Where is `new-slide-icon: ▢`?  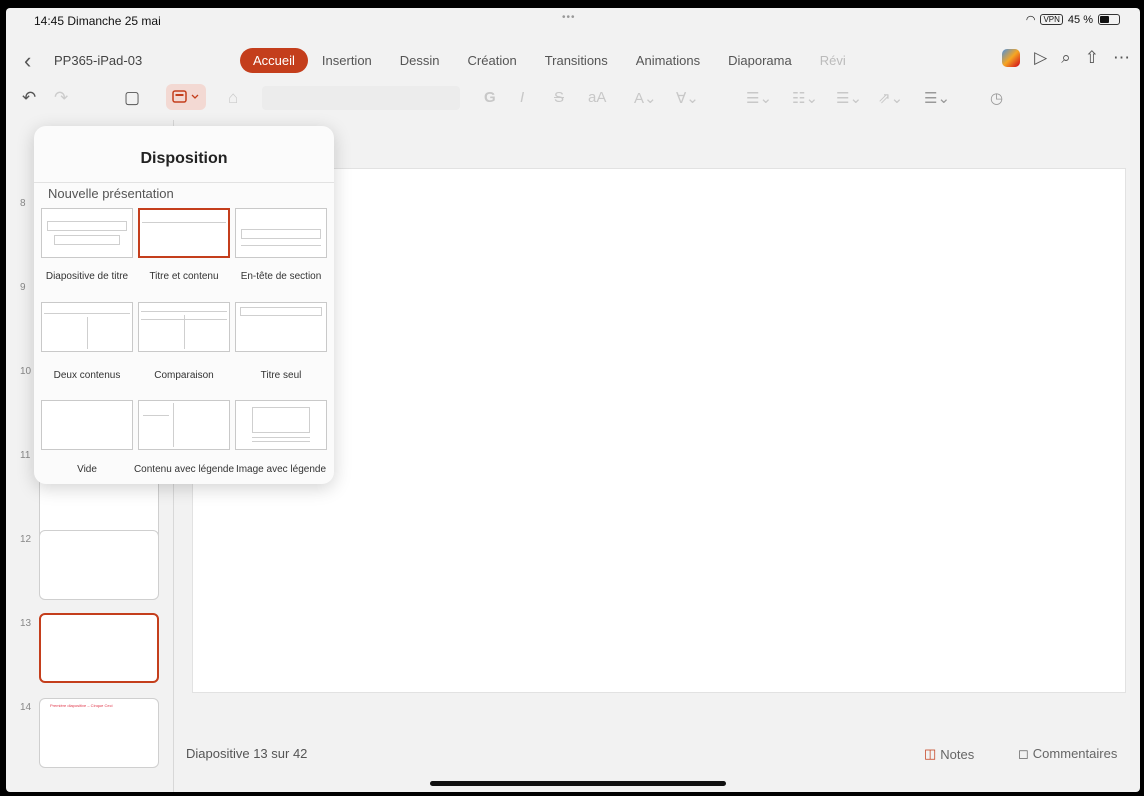
new-slide-icon: ▢ is located at coordinates (132, 98).